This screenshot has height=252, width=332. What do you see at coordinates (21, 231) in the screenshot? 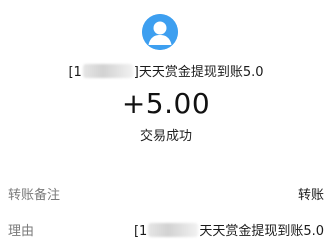
I see `reason-label: 理由` at bounding box center [21, 231].